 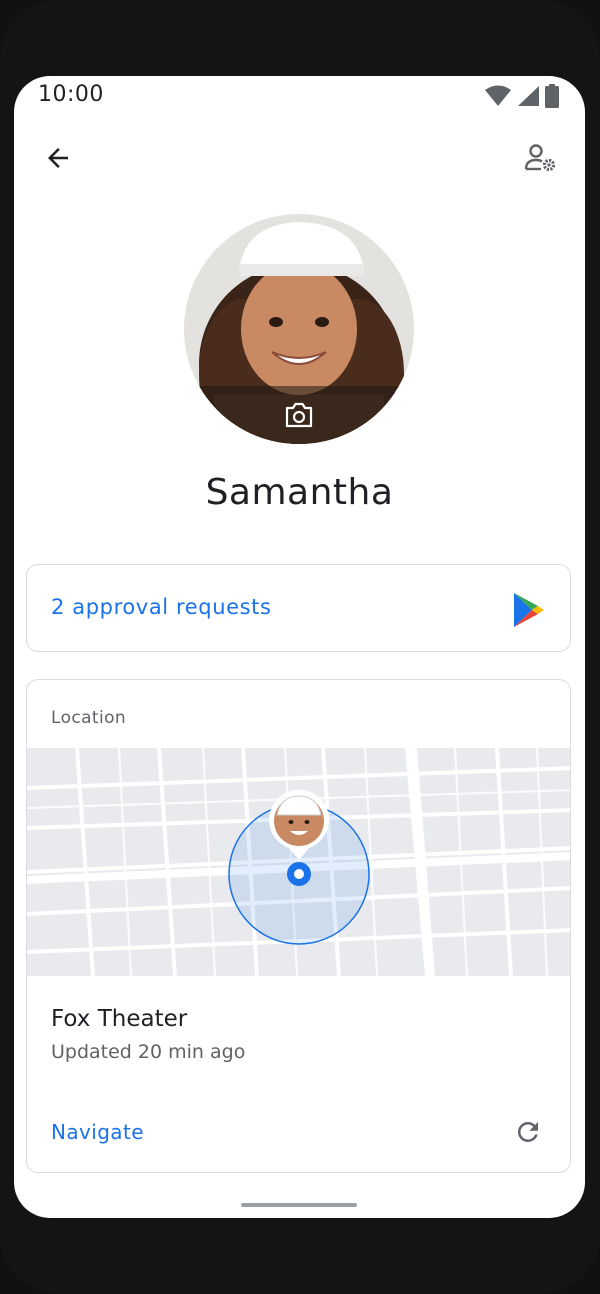 What do you see at coordinates (498, 95) in the screenshot?
I see `wifi-icon` at bounding box center [498, 95].